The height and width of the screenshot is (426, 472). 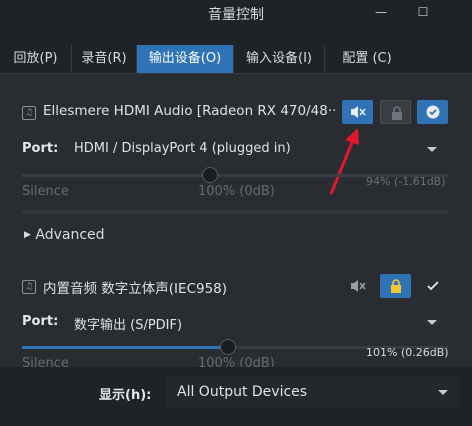 What do you see at coordinates (381, 12) in the screenshot?
I see `minimize-button: —` at bounding box center [381, 12].